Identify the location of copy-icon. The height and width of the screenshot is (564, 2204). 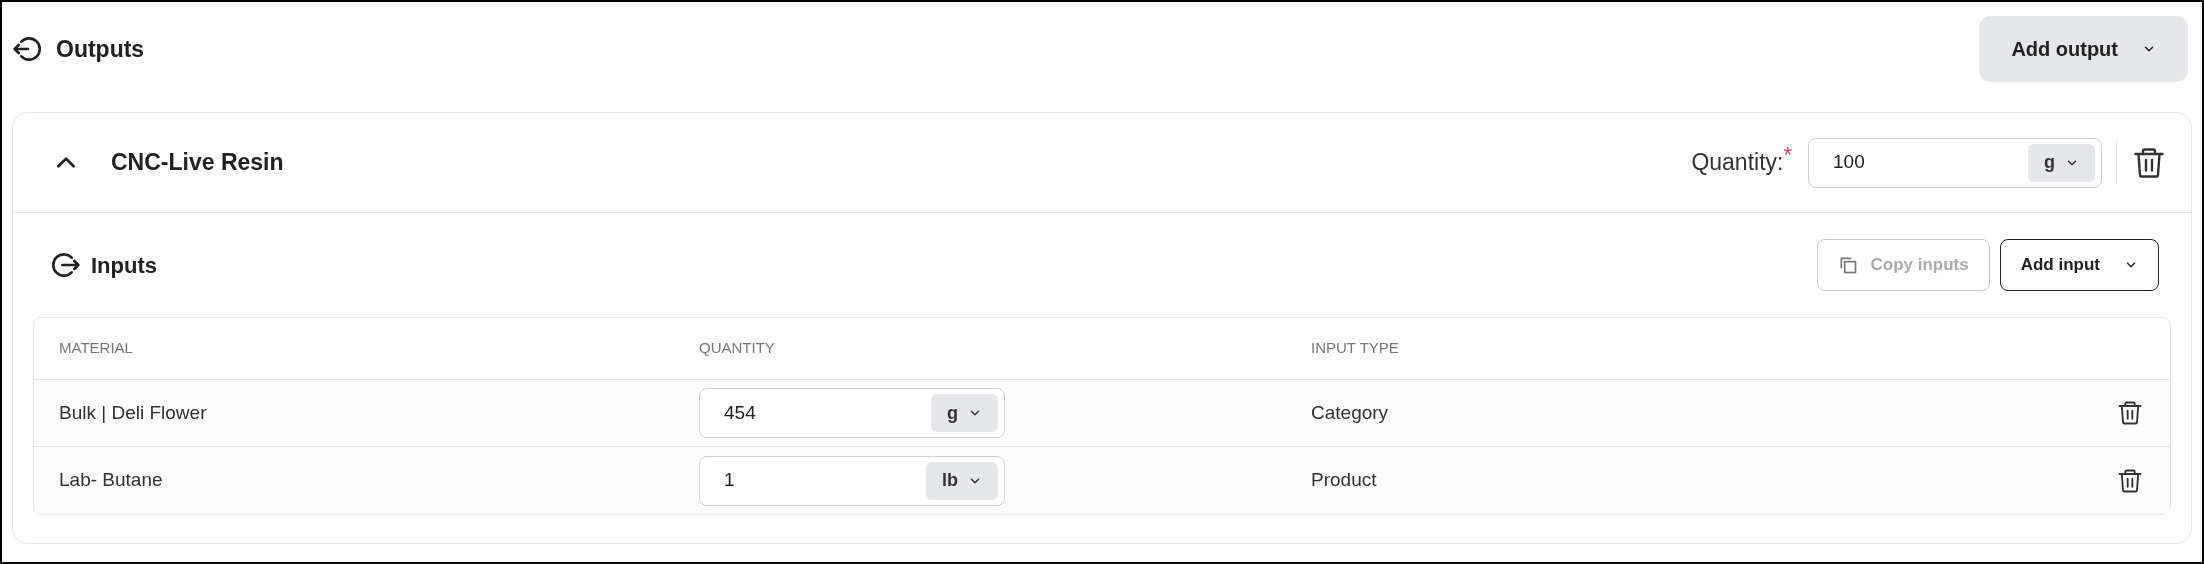
(1848, 265).